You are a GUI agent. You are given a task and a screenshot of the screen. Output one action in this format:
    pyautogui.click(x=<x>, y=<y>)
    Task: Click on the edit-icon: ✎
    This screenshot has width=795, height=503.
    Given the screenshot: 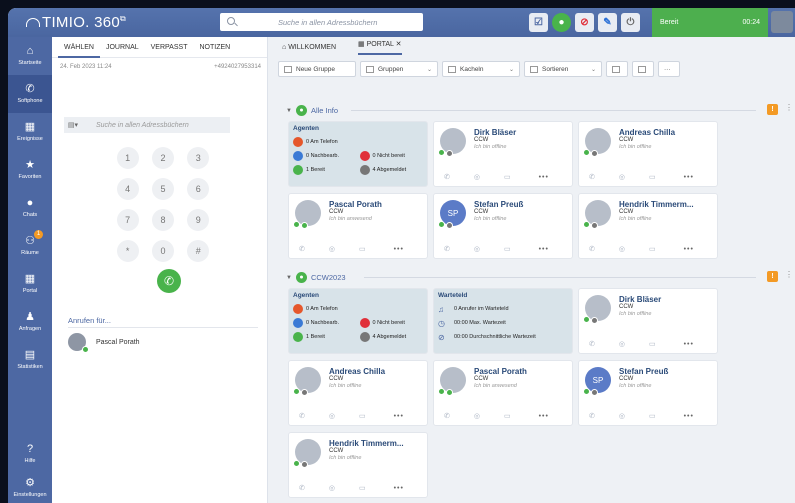 What is the action you would take?
    pyautogui.click(x=607, y=22)
    